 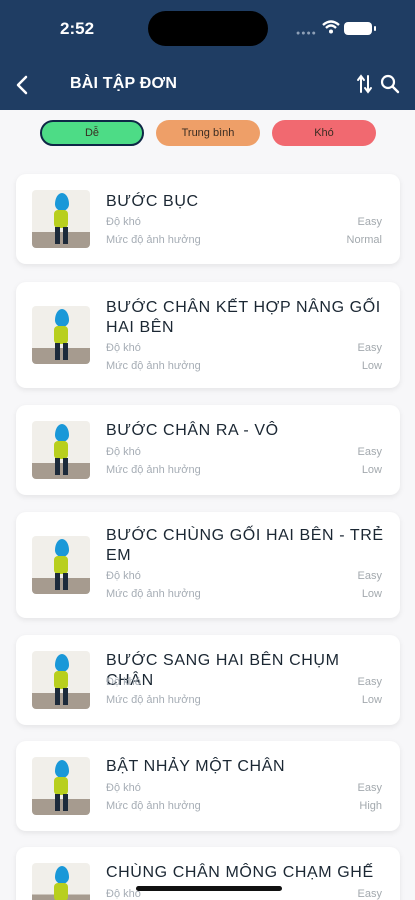 I want to click on filter-hard-chip: Khó, so click(x=324, y=133).